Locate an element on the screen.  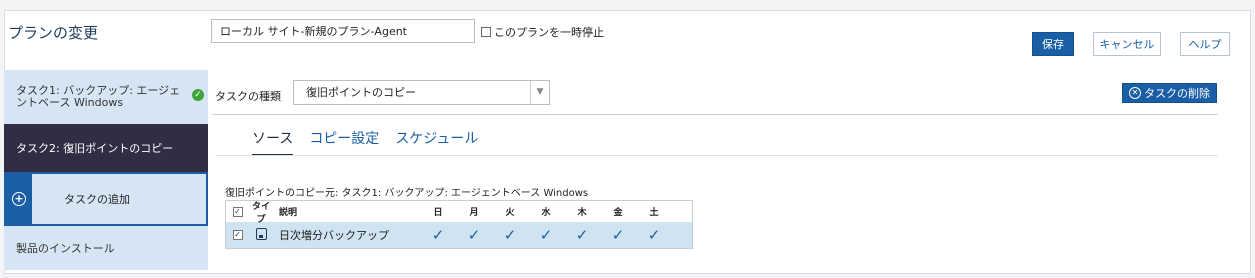
grid-header: ✓ タイプ 説明 日 月 火 水 木 金 土 is located at coordinates (459, 213).